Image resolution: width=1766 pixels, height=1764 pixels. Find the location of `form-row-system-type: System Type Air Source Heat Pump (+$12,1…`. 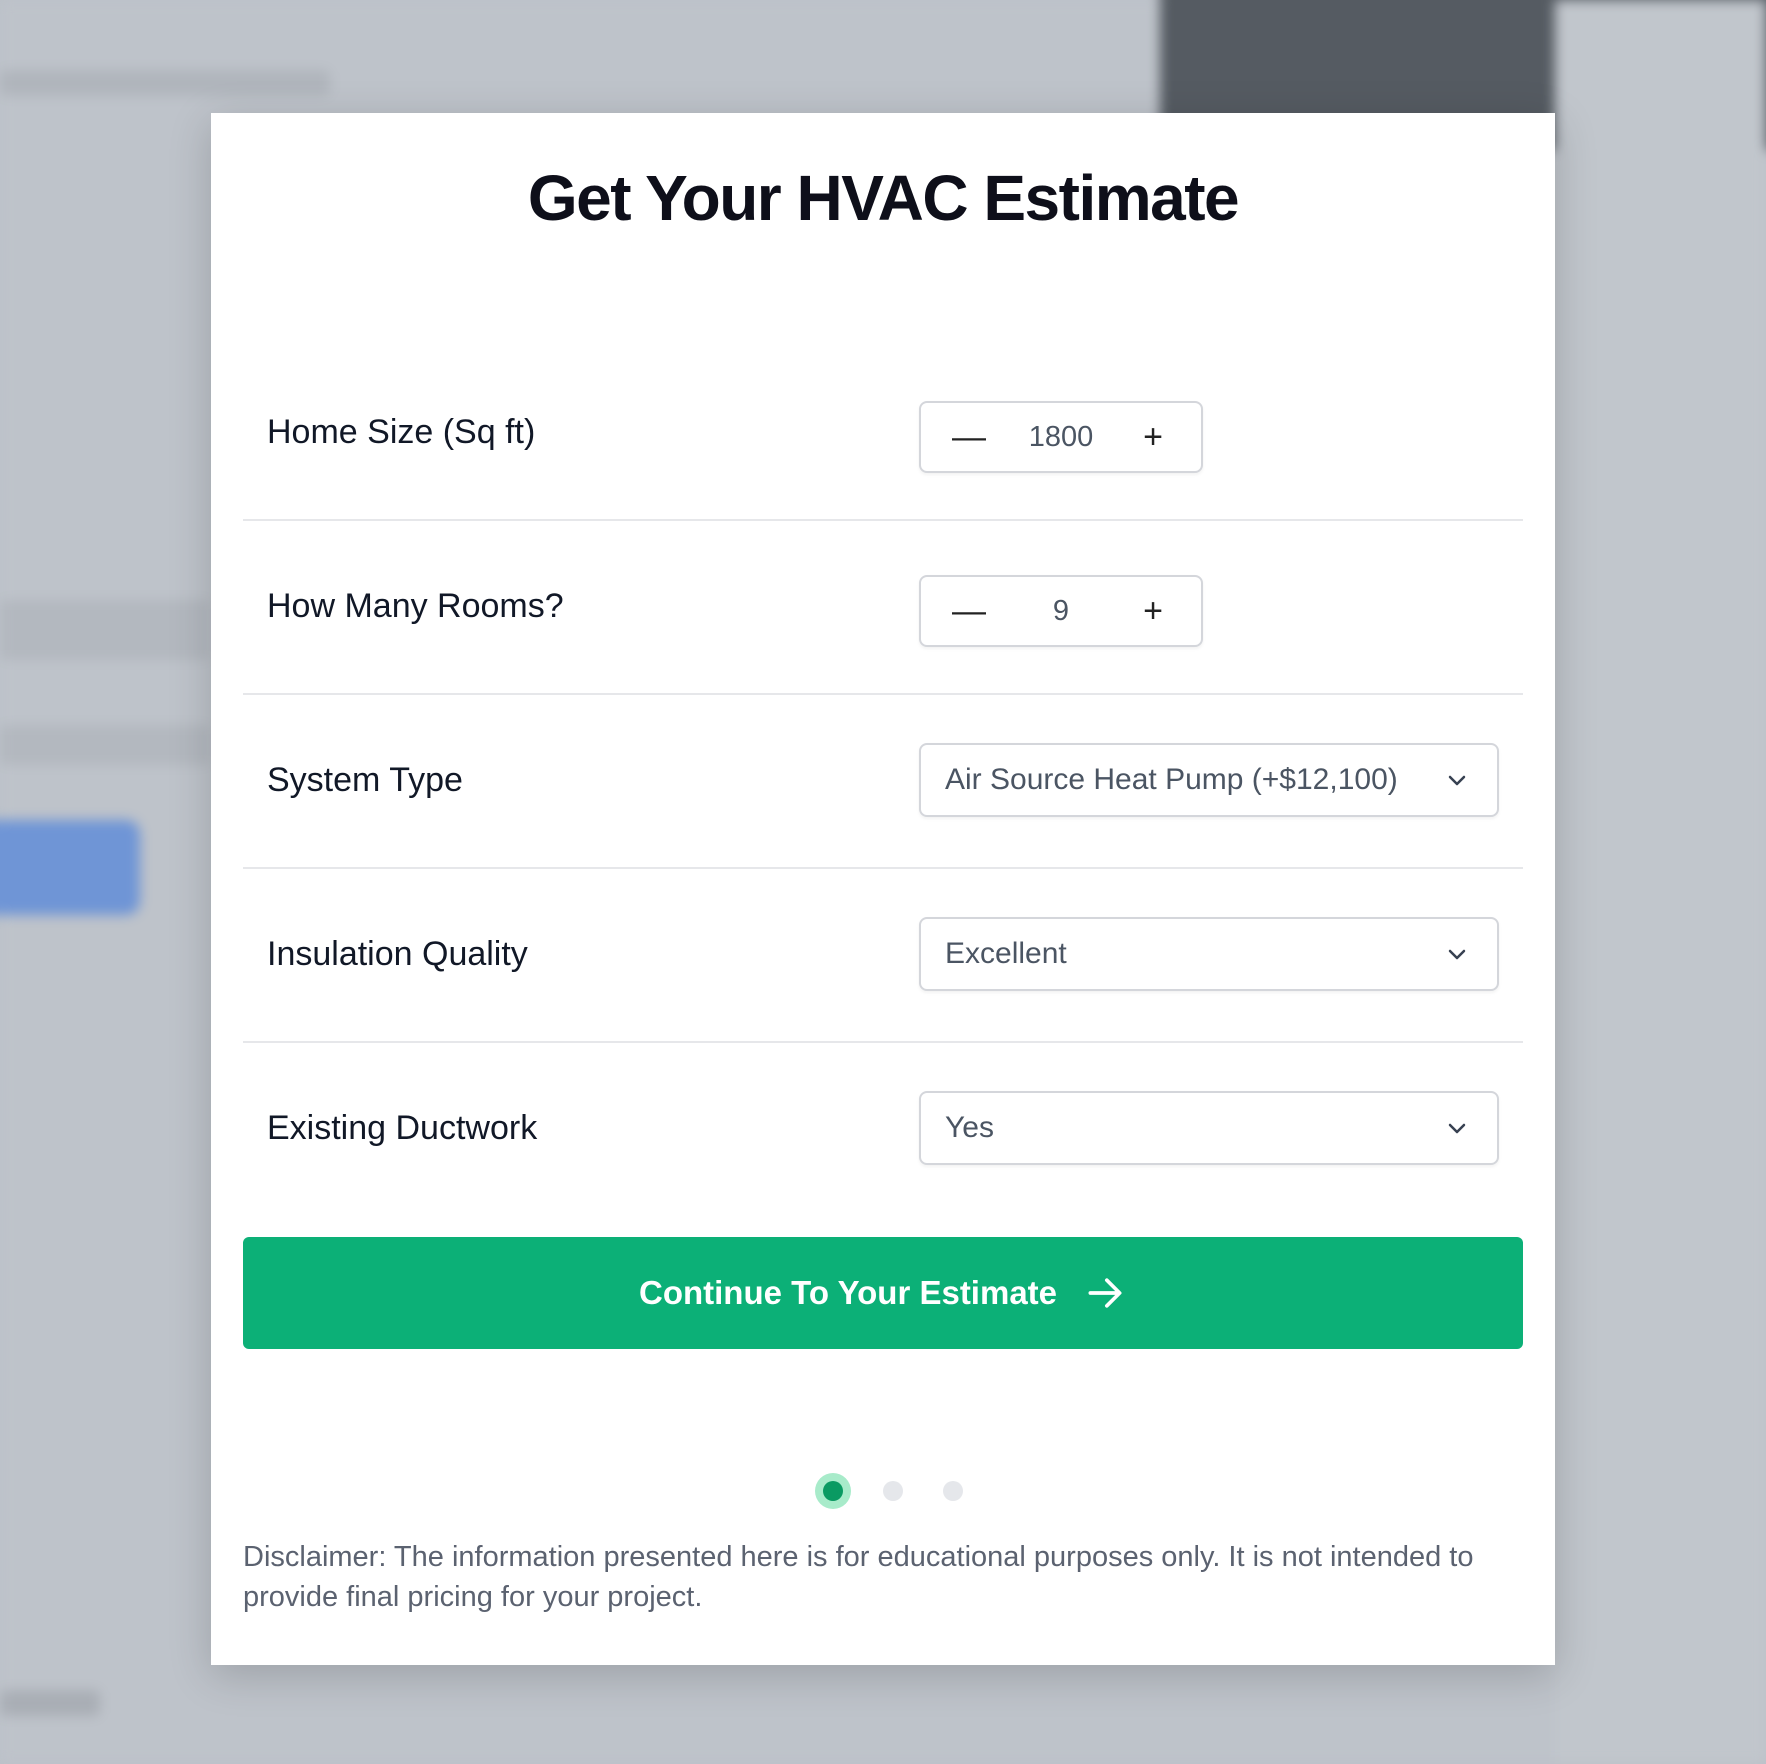

form-row-system-type: System Type Air Source Heat Pump (+$12,1… is located at coordinates (883, 781).